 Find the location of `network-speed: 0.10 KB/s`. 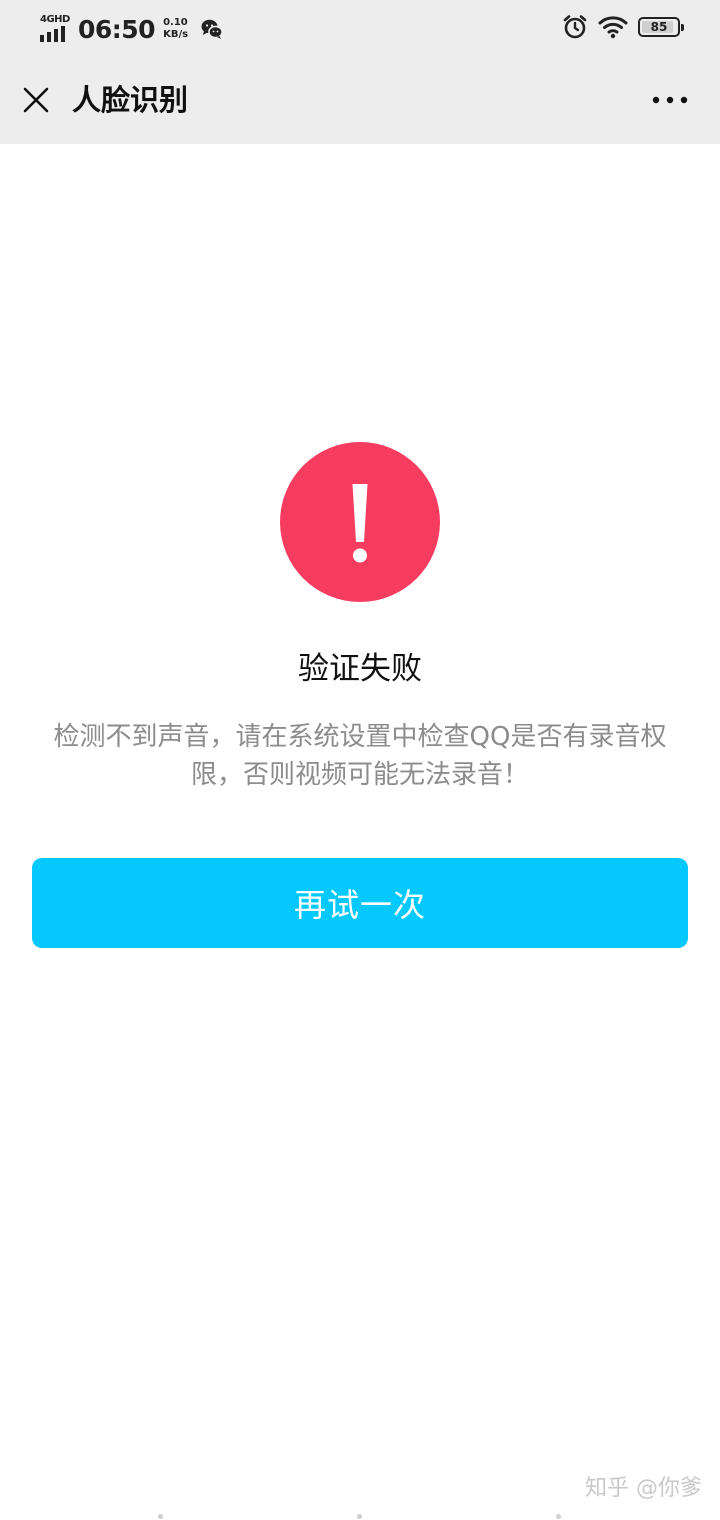

network-speed: 0.10 KB/s is located at coordinates (175, 29).